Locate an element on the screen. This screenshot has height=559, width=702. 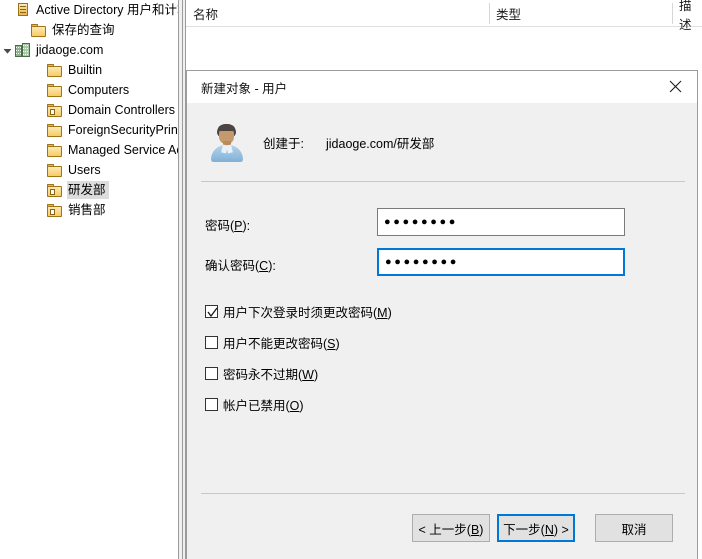
tree-item-2: jidaoge.com is located at coordinates (89, 50).